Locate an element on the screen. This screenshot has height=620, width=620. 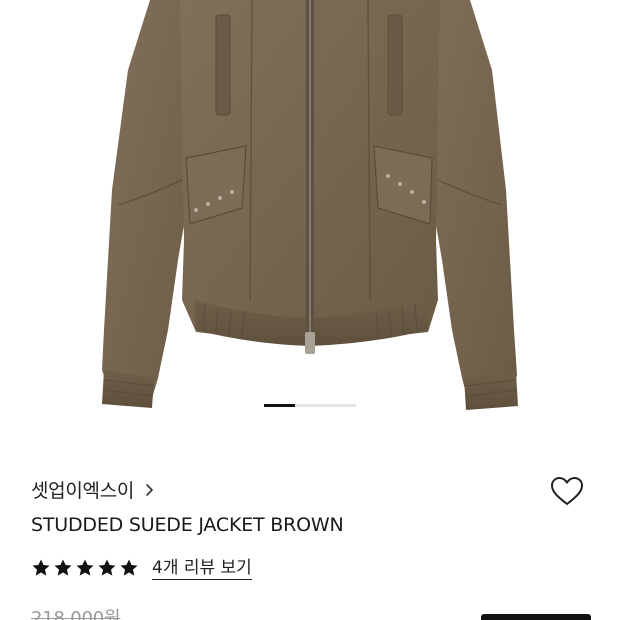
heart-outline-icon is located at coordinates (567, 493).